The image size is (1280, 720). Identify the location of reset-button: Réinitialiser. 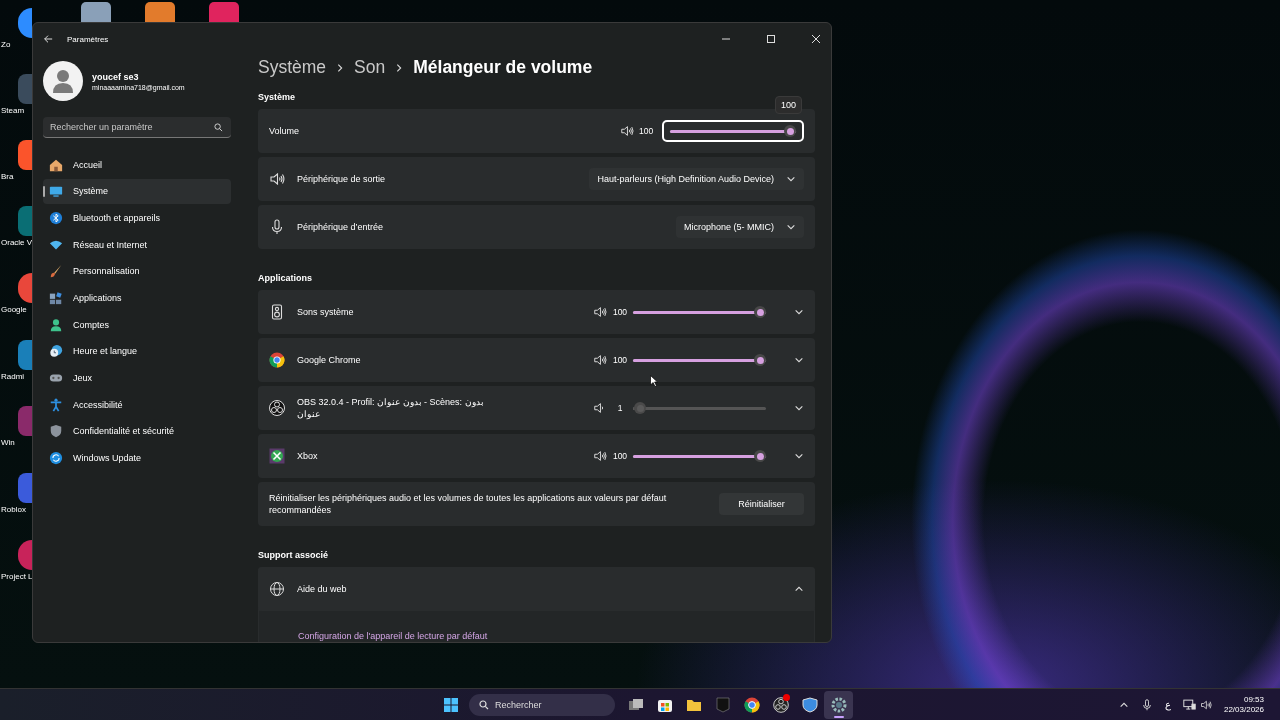
(761, 504).